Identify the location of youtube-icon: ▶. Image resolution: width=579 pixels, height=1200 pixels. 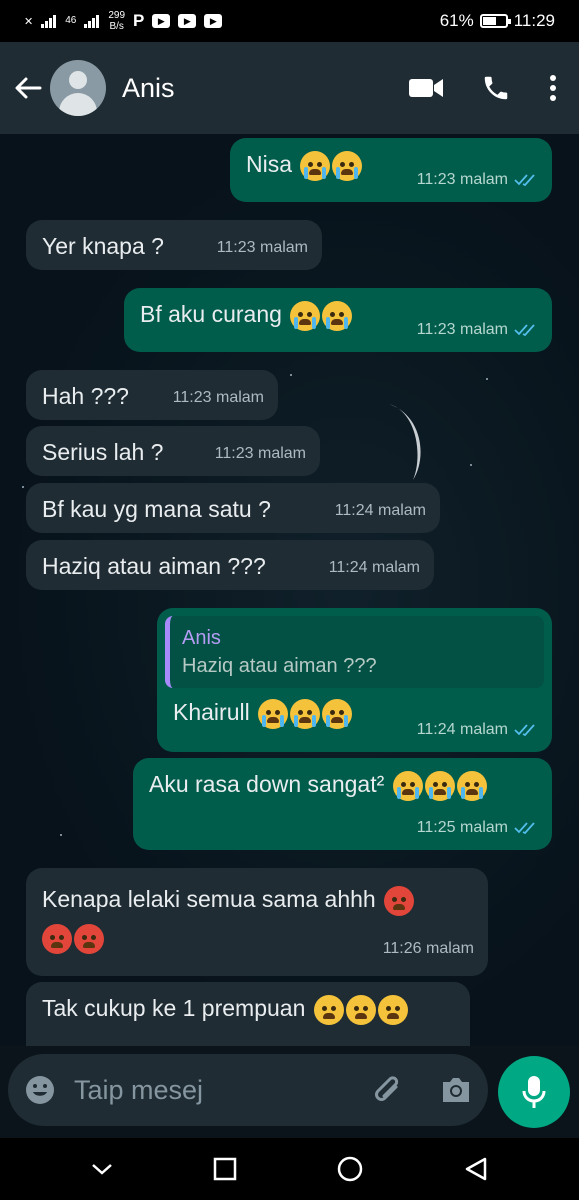
(161, 21).